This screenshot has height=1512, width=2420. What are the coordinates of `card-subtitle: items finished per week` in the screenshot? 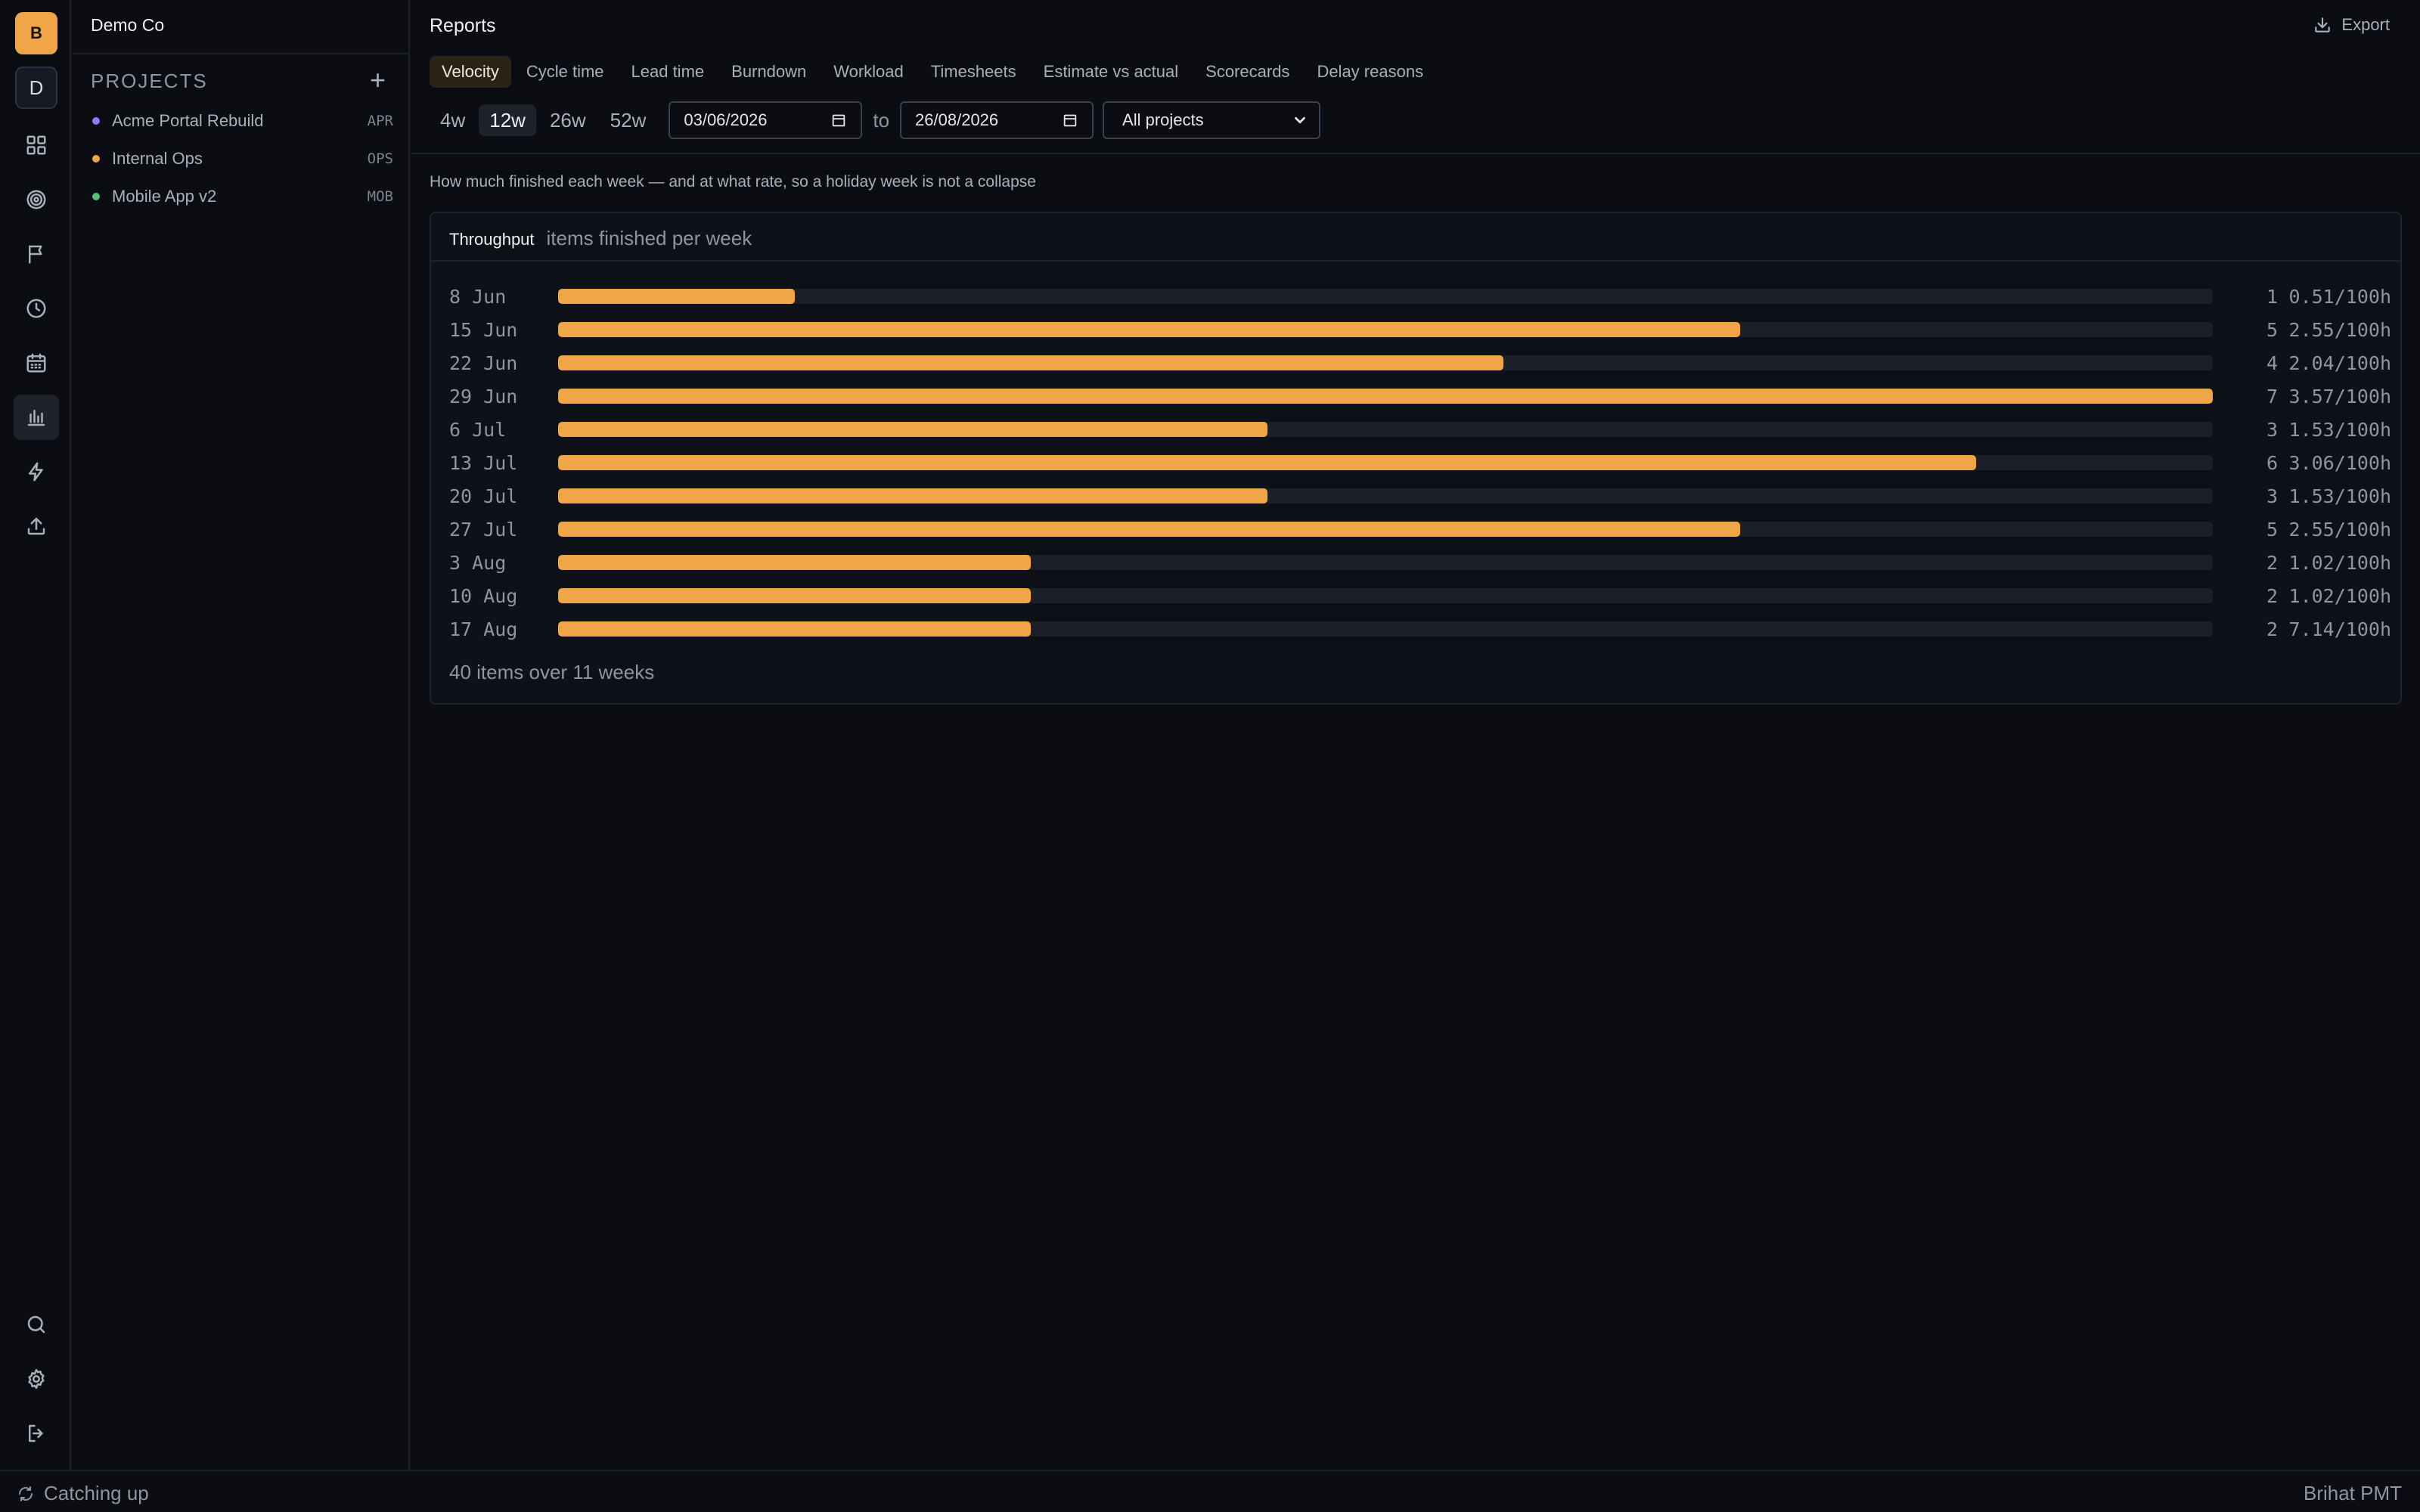 It's located at (649, 238).